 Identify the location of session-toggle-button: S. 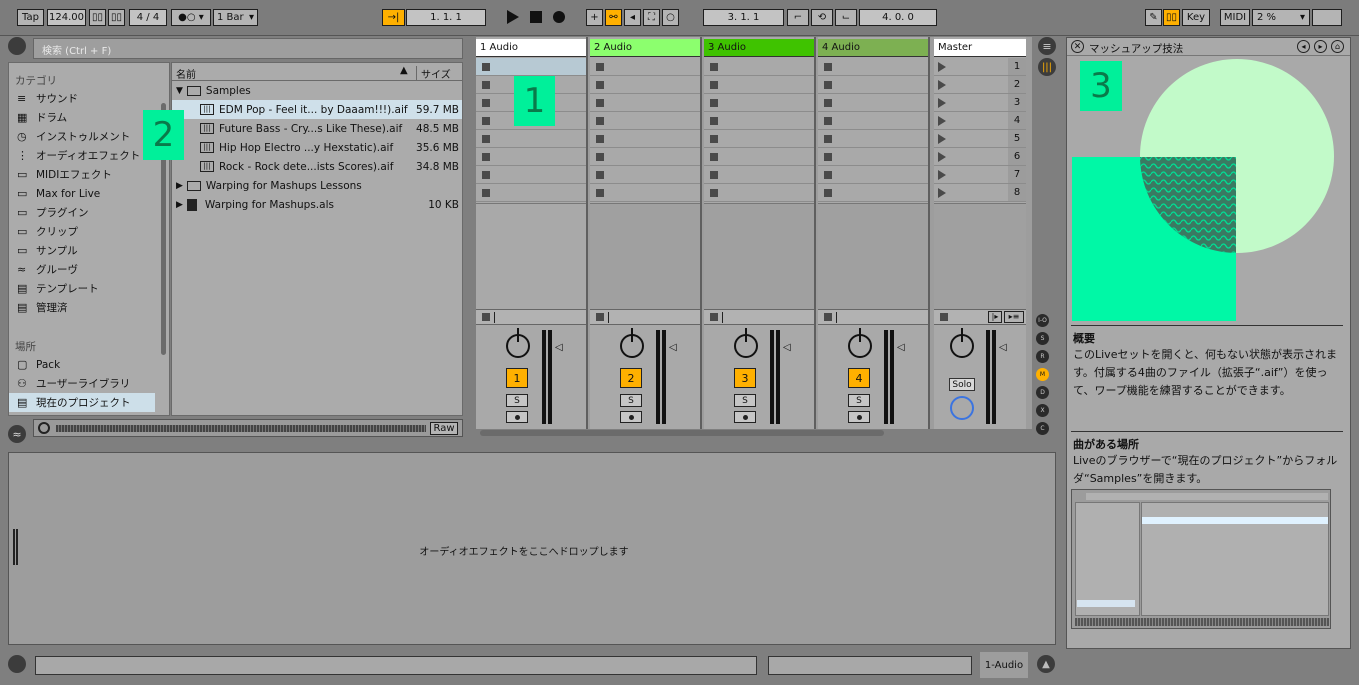
(1042, 338).